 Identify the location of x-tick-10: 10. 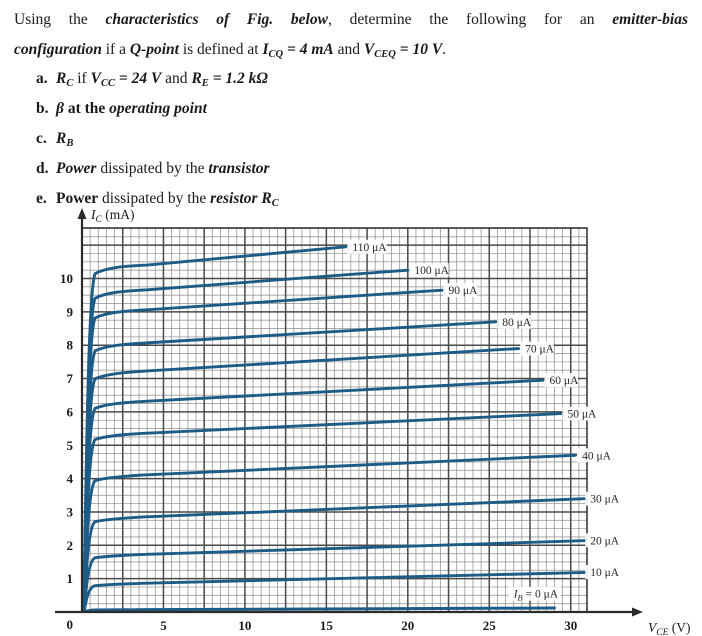
(244, 625).